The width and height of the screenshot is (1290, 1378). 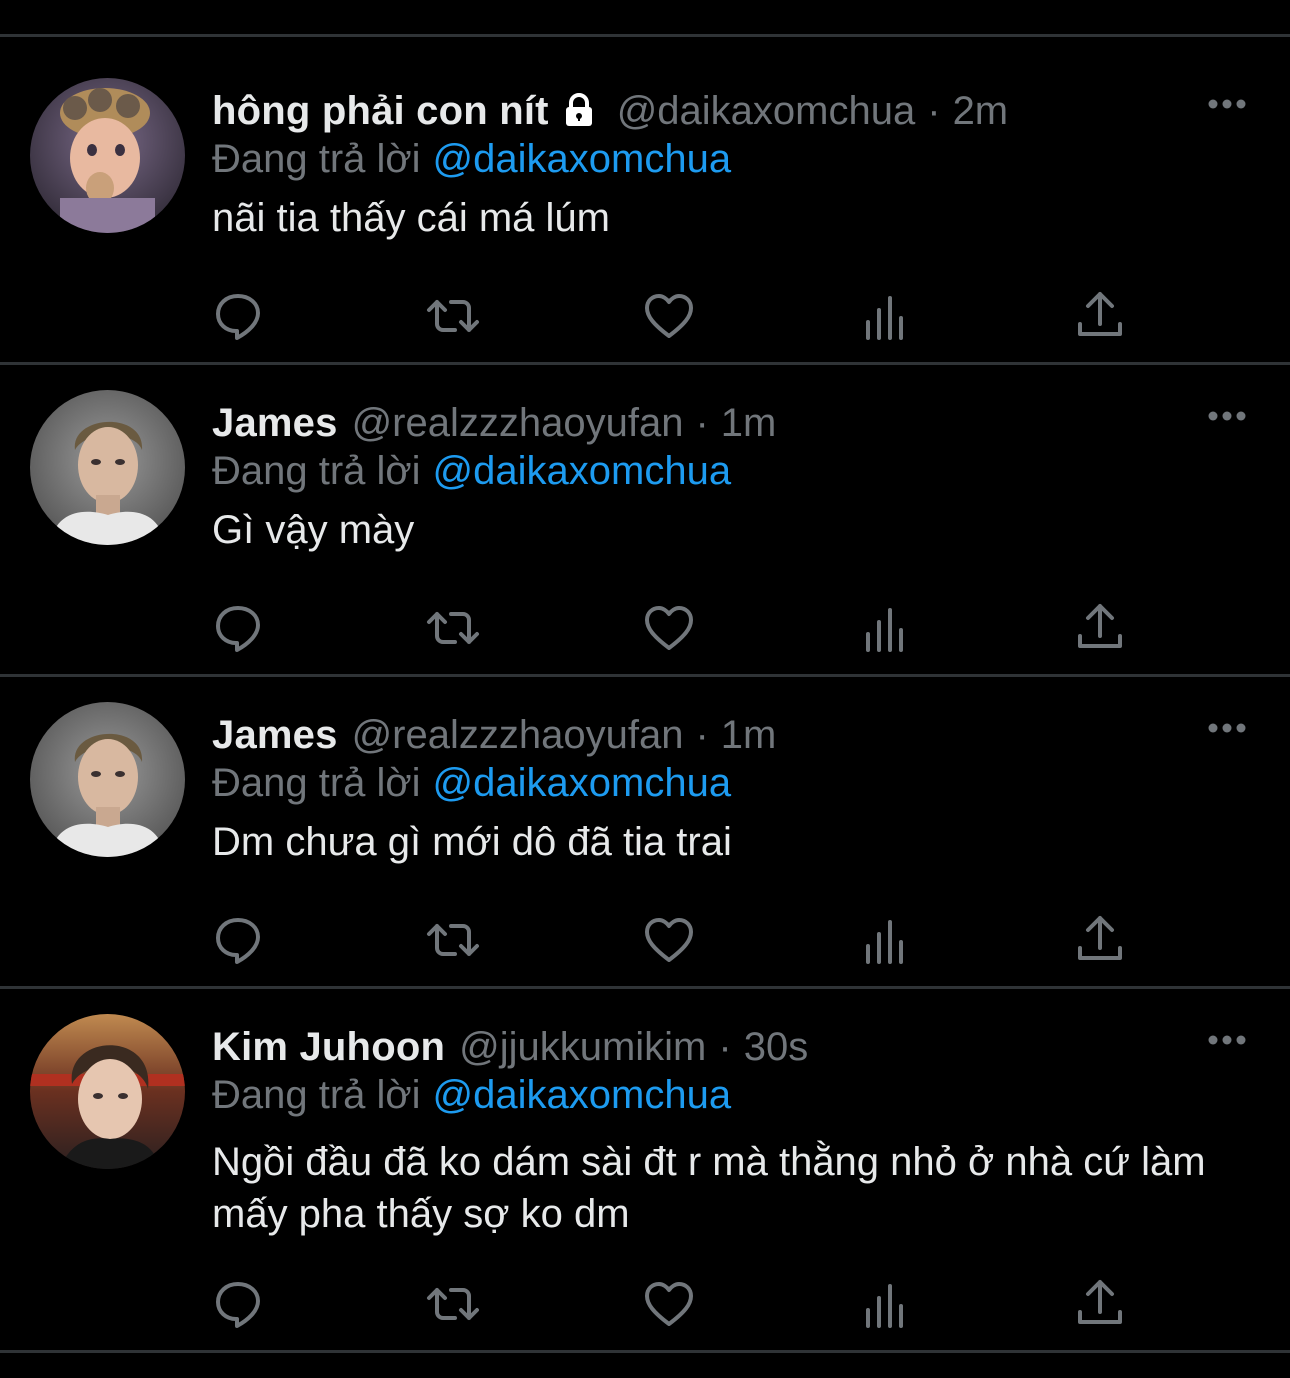 What do you see at coordinates (582, 1047) in the screenshot?
I see `handle: @jjukkumikim` at bounding box center [582, 1047].